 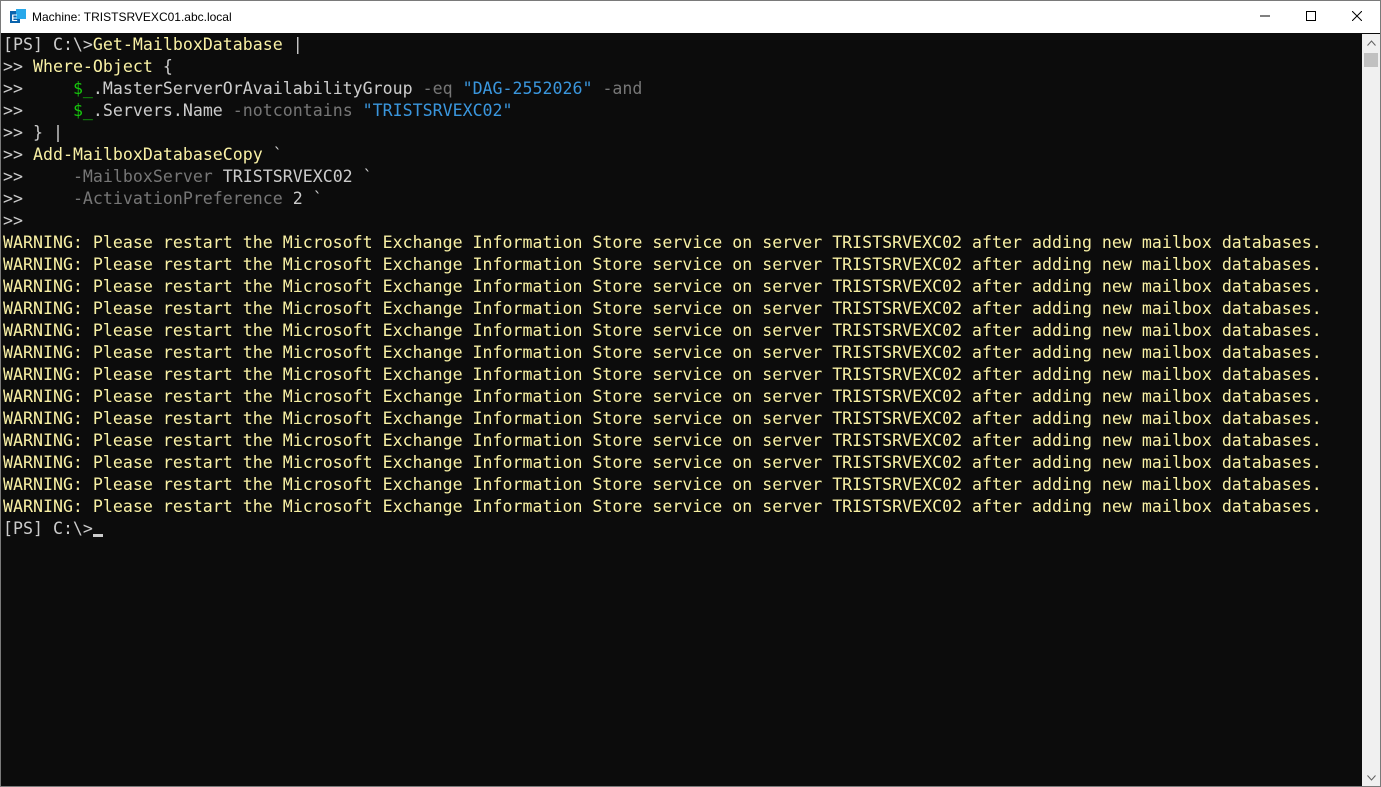 What do you see at coordinates (681, 221) in the screenshot?
I see `console-line: >>` at bounding box center [681, 221].